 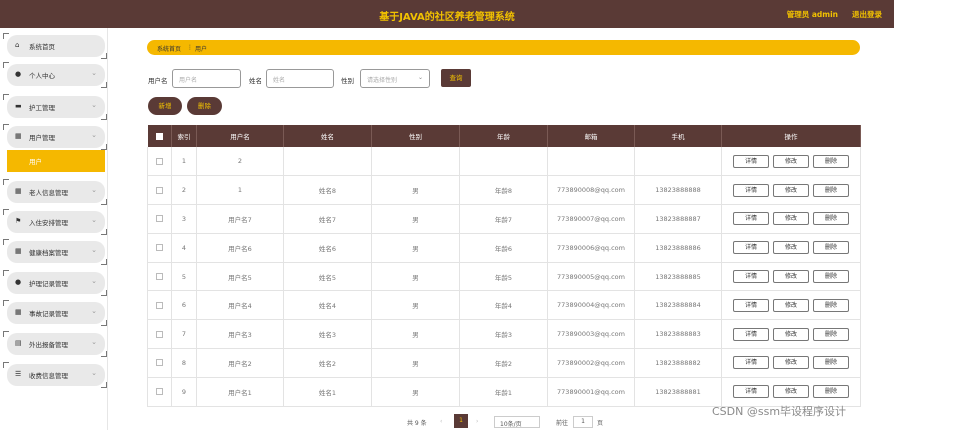 What do you see at coordinates (395, 78) in the screenshot?
I see `gender-select: 请选择性别 ⌄` at bounding box center [395, 78].